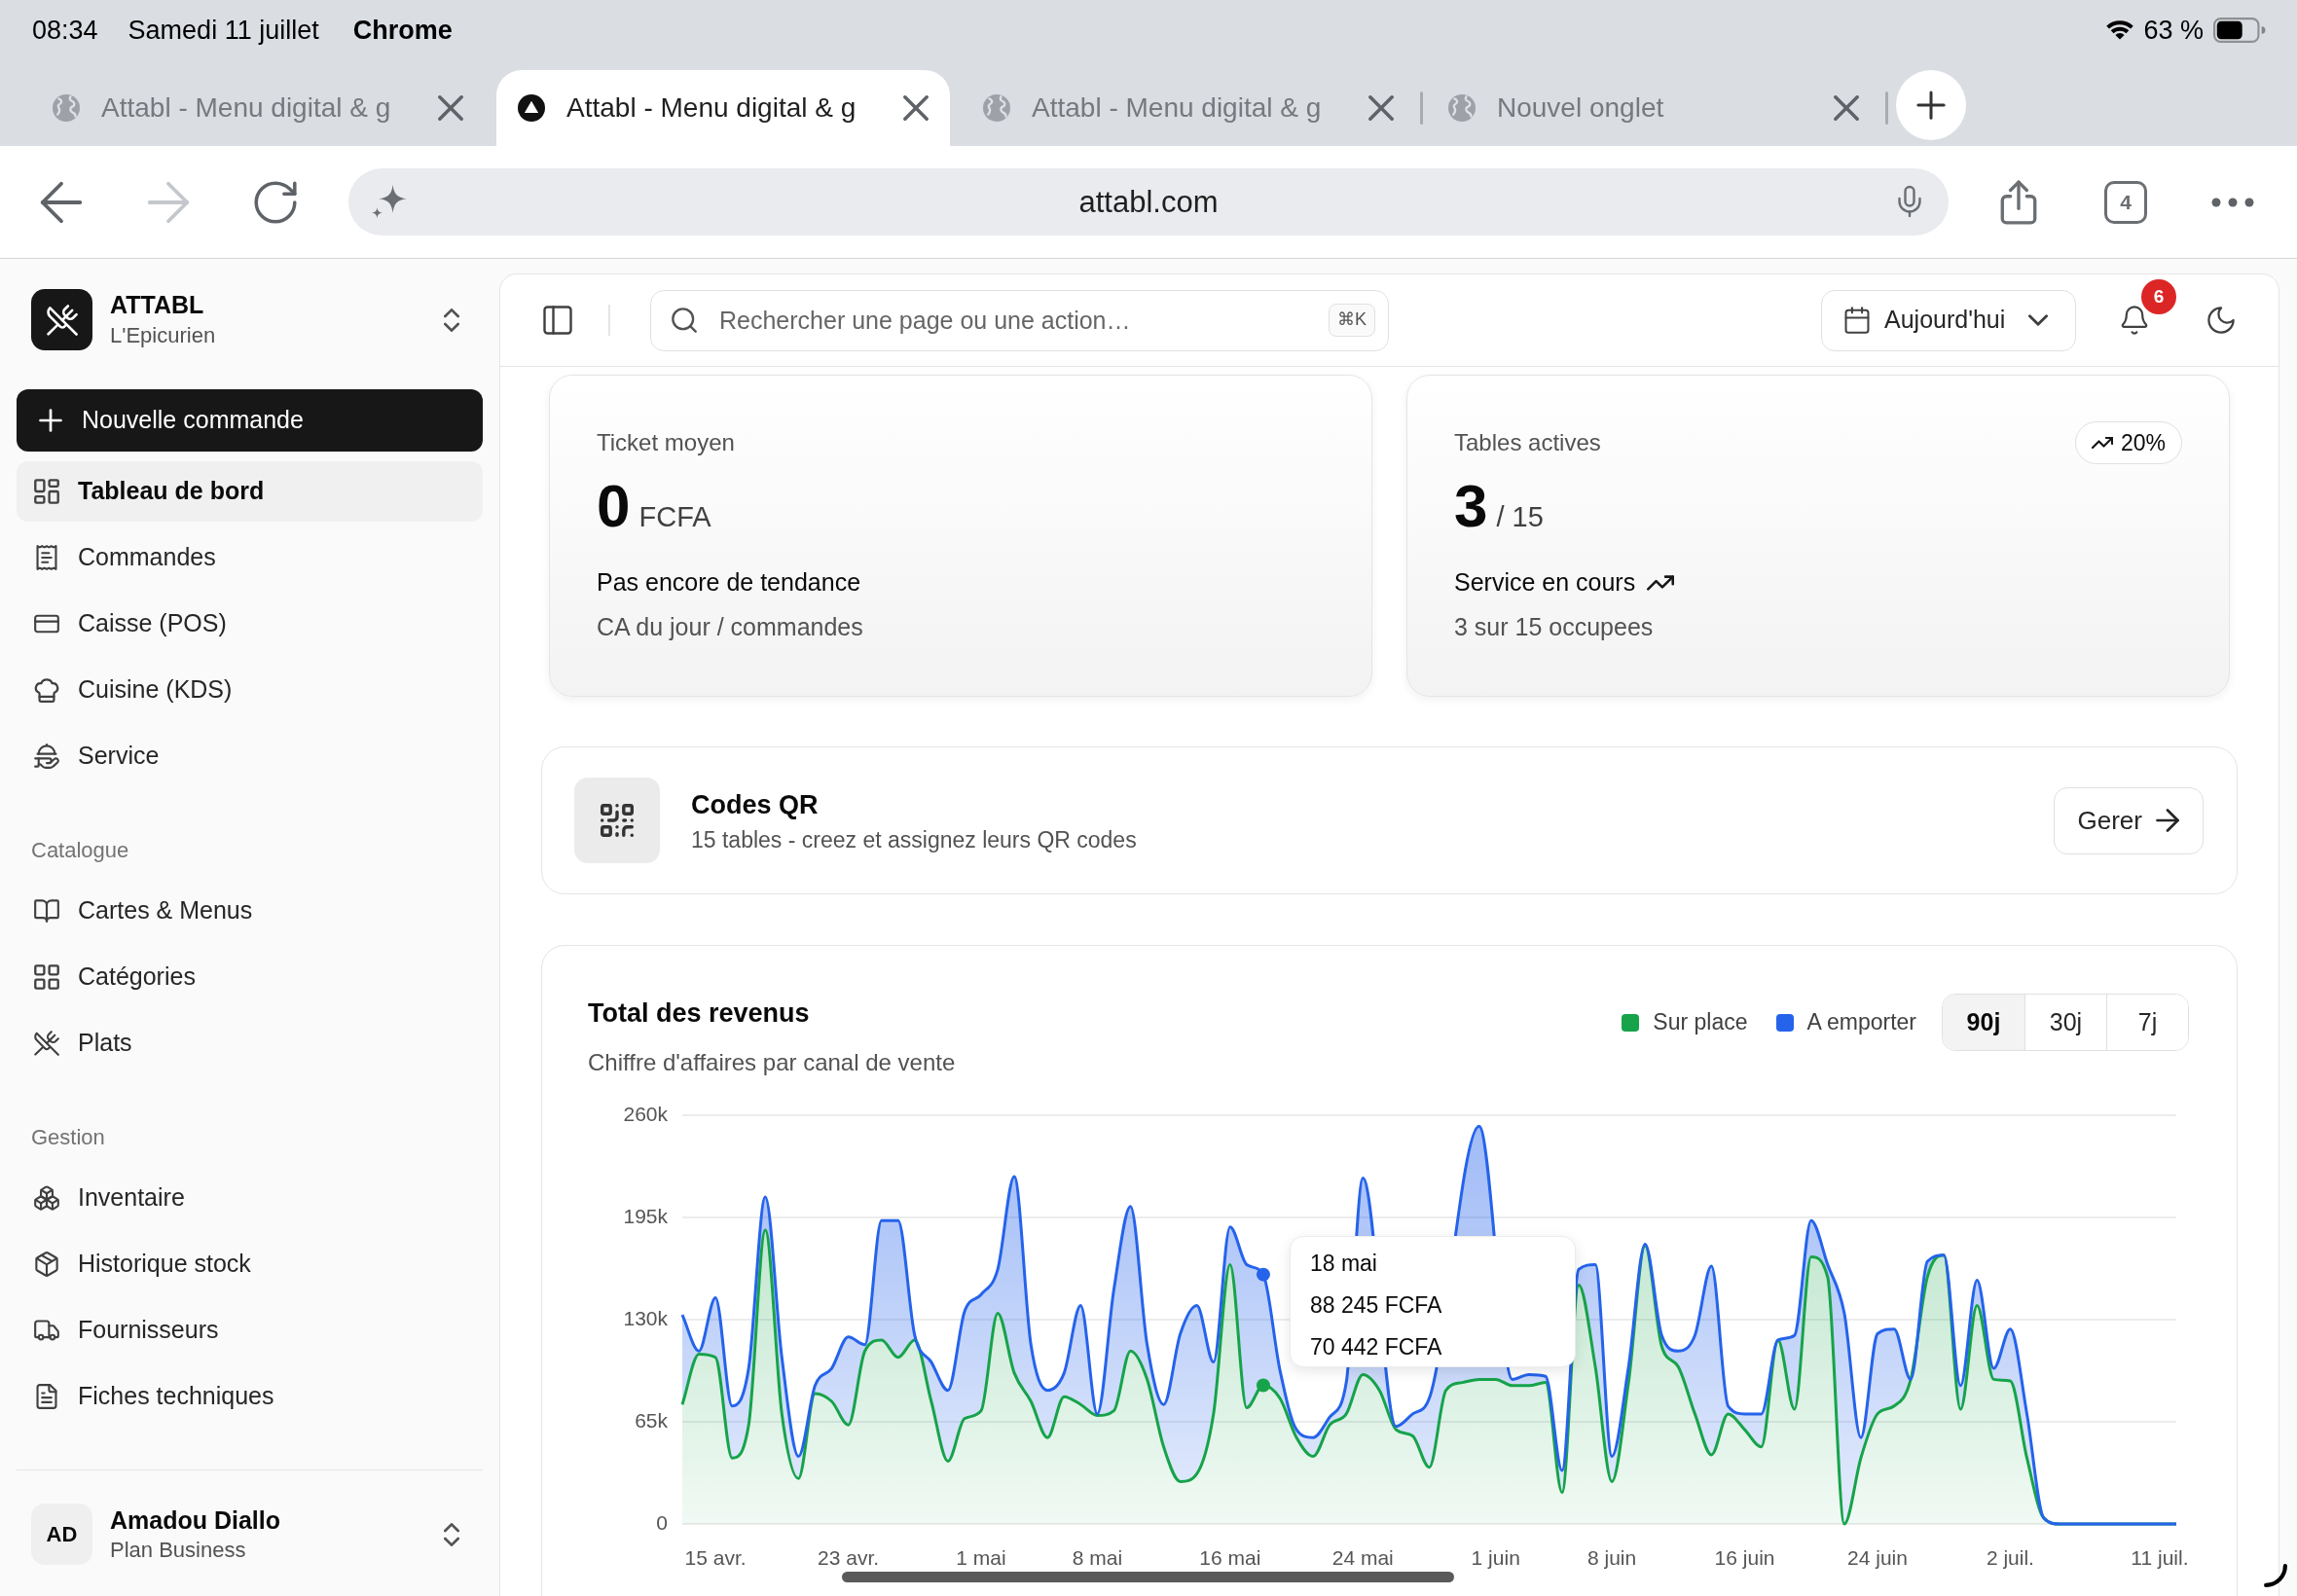  I want to click on notification-badge: 6, so click(2158, 296).